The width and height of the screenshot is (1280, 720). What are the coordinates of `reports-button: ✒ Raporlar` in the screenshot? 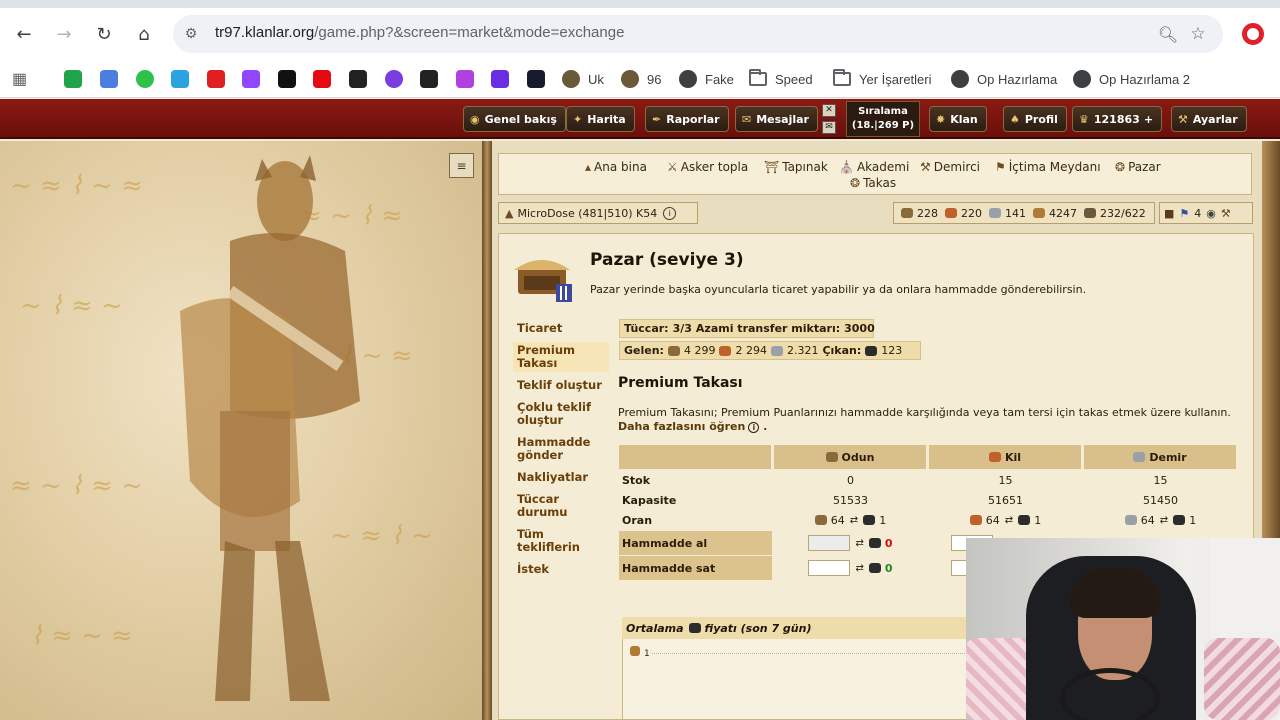 It's located at (687, 119).